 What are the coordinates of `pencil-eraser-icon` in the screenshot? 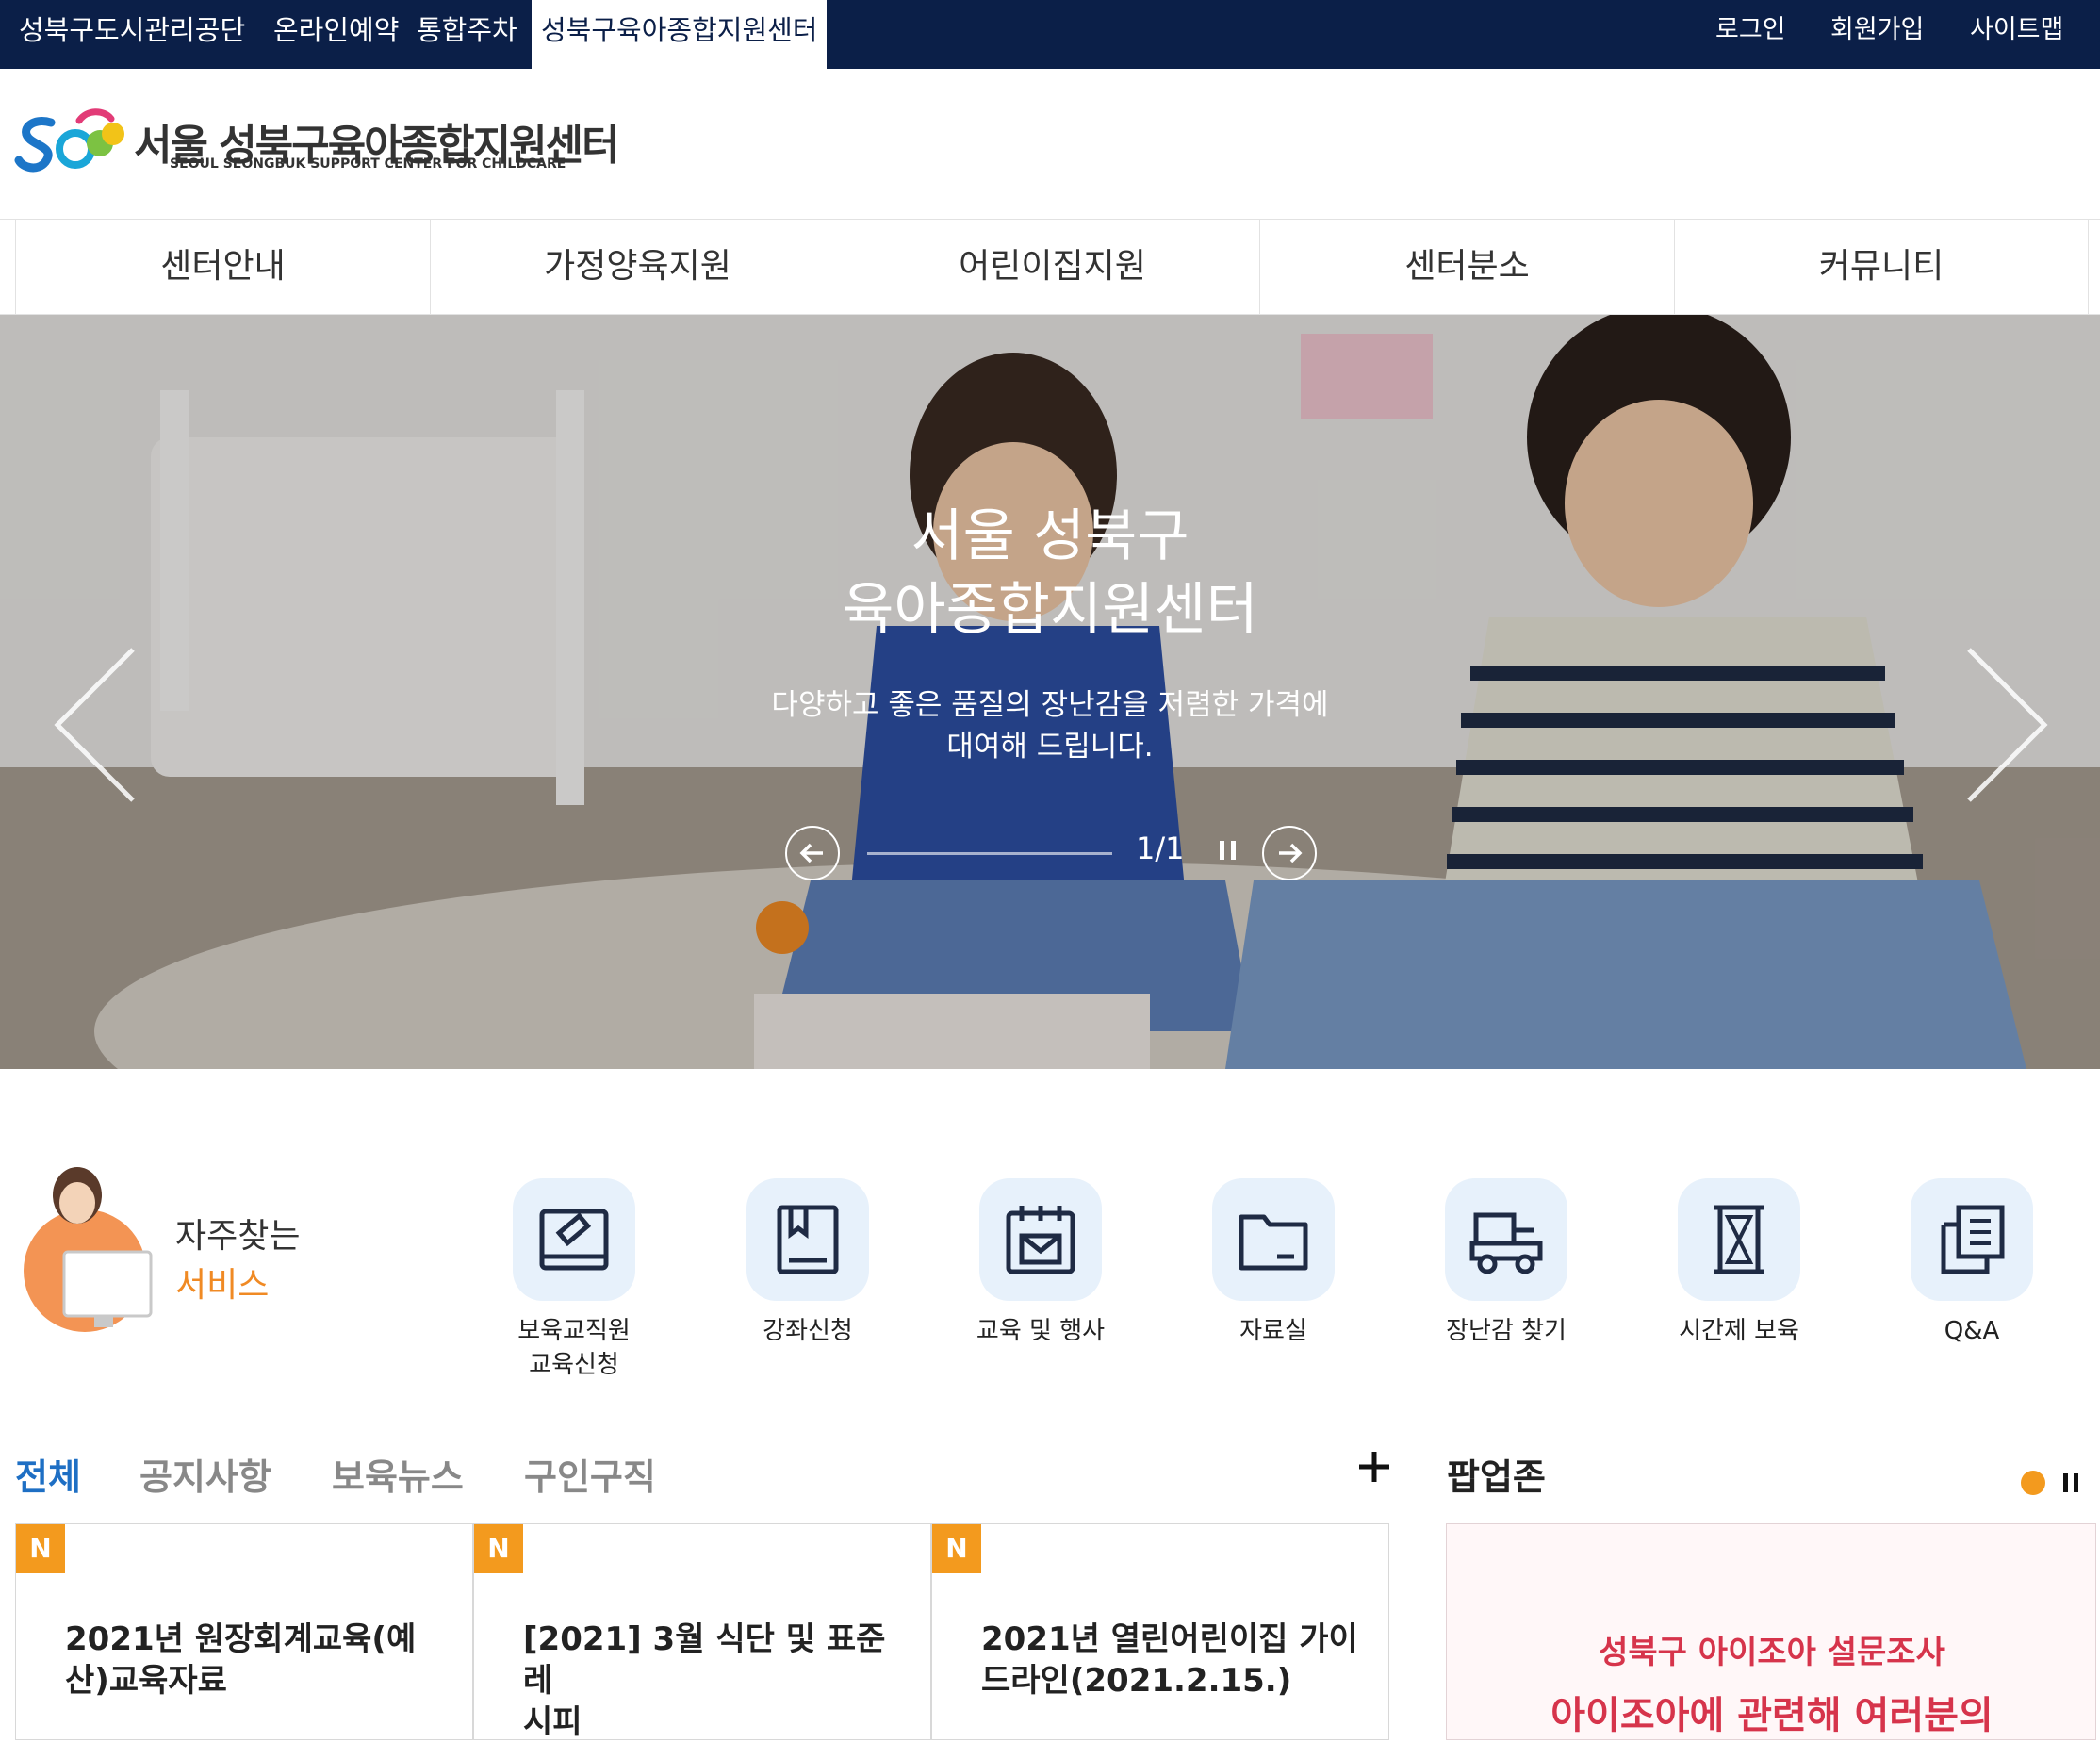 It's located at (574, 1240).